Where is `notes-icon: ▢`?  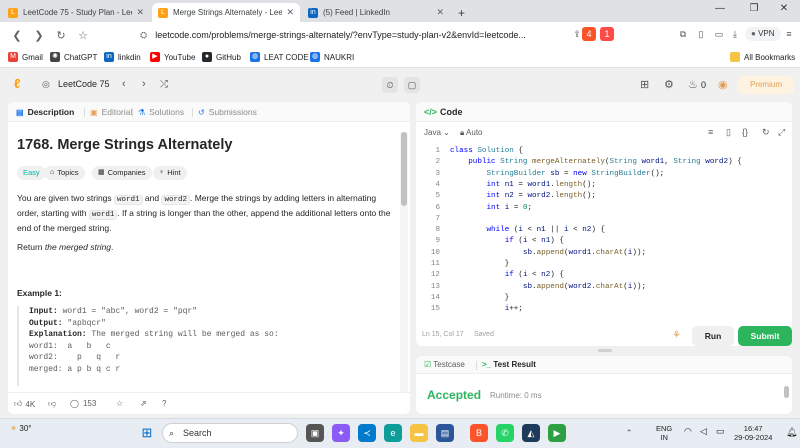
notes-icon: ▢ is located at coordinates (412, 85).